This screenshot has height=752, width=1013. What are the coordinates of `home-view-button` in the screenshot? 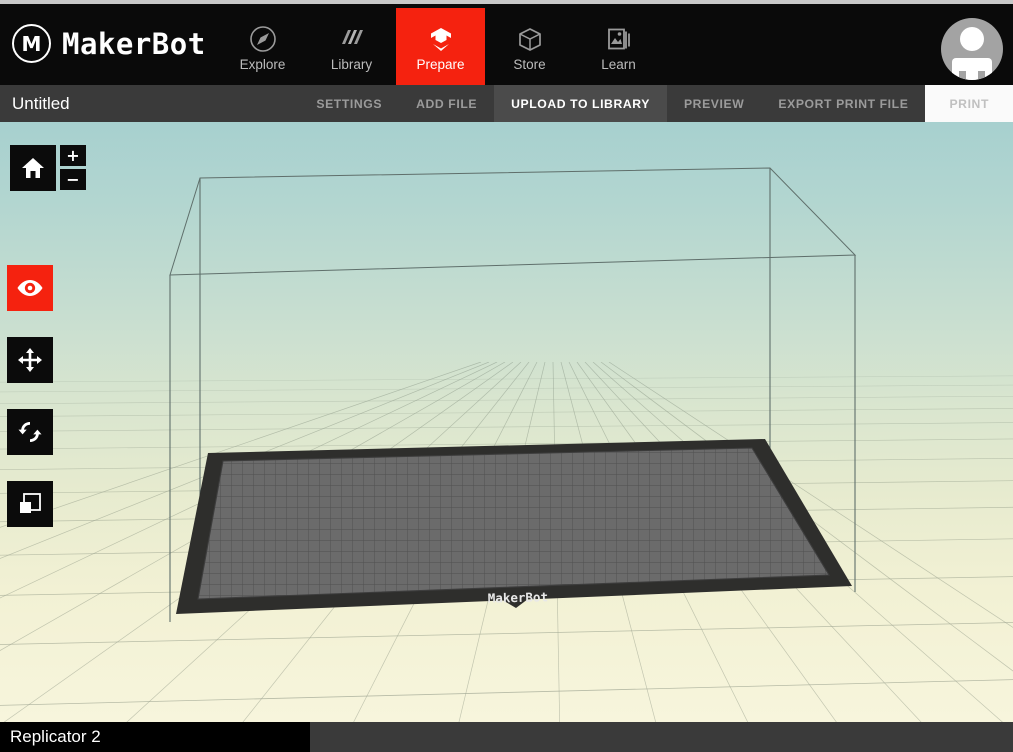 It's located at (33, 168).